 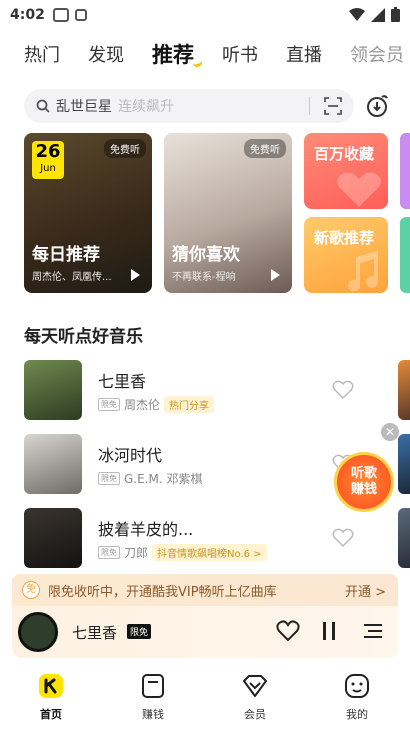 I want to click on song-title: 七里香, so click(x=122, y=381).